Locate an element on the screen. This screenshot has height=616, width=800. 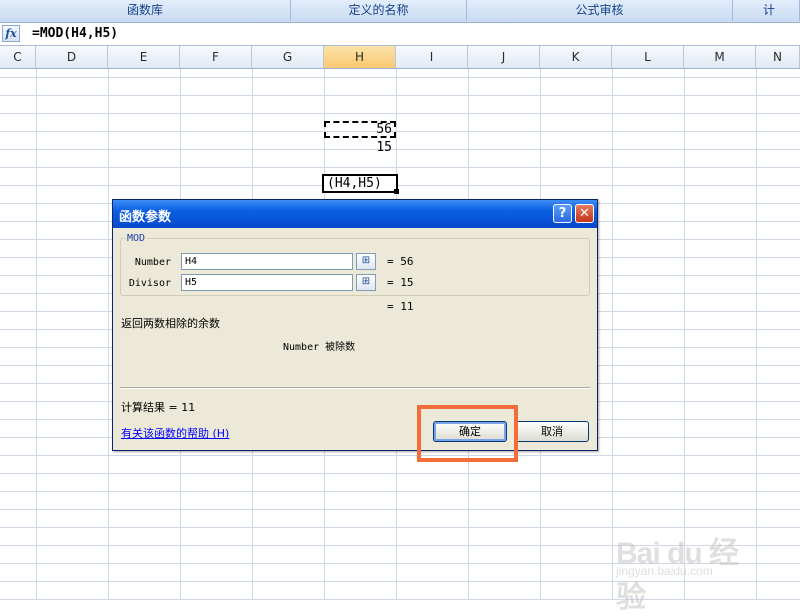
fill-handle is located at coordinates (396, 191).